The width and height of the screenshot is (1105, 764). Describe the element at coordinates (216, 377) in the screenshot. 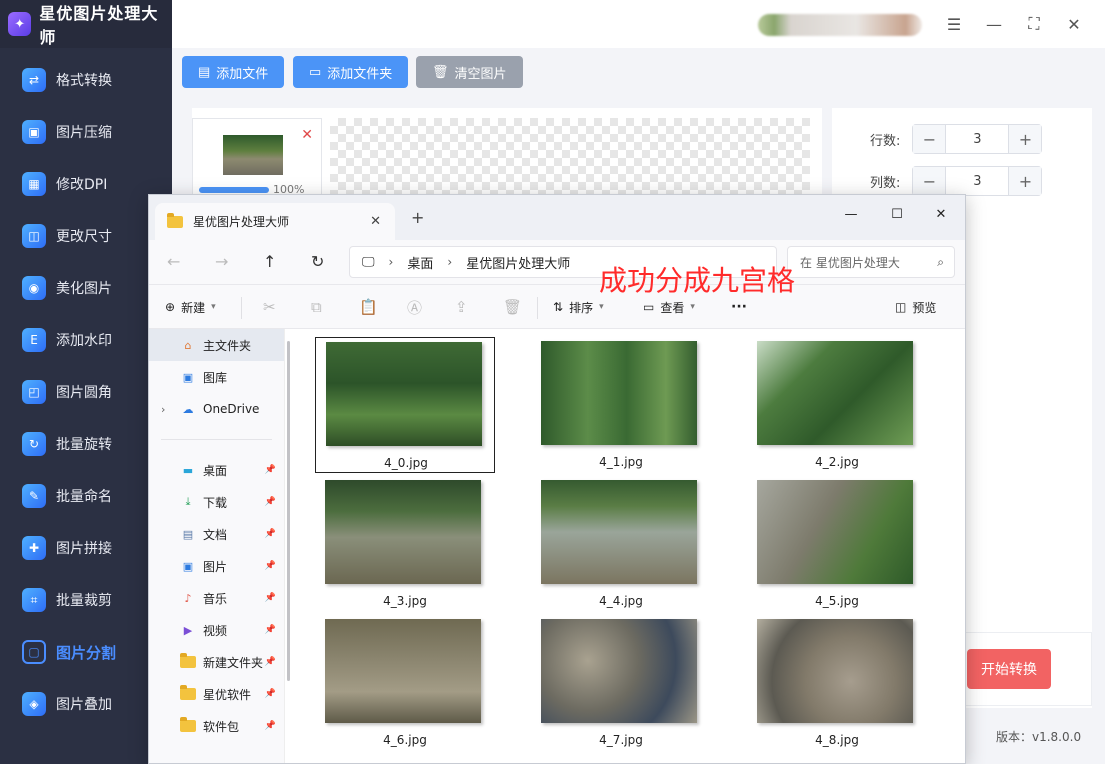

I see `sidebar-item-gallery: ▣ 图库` at that location.